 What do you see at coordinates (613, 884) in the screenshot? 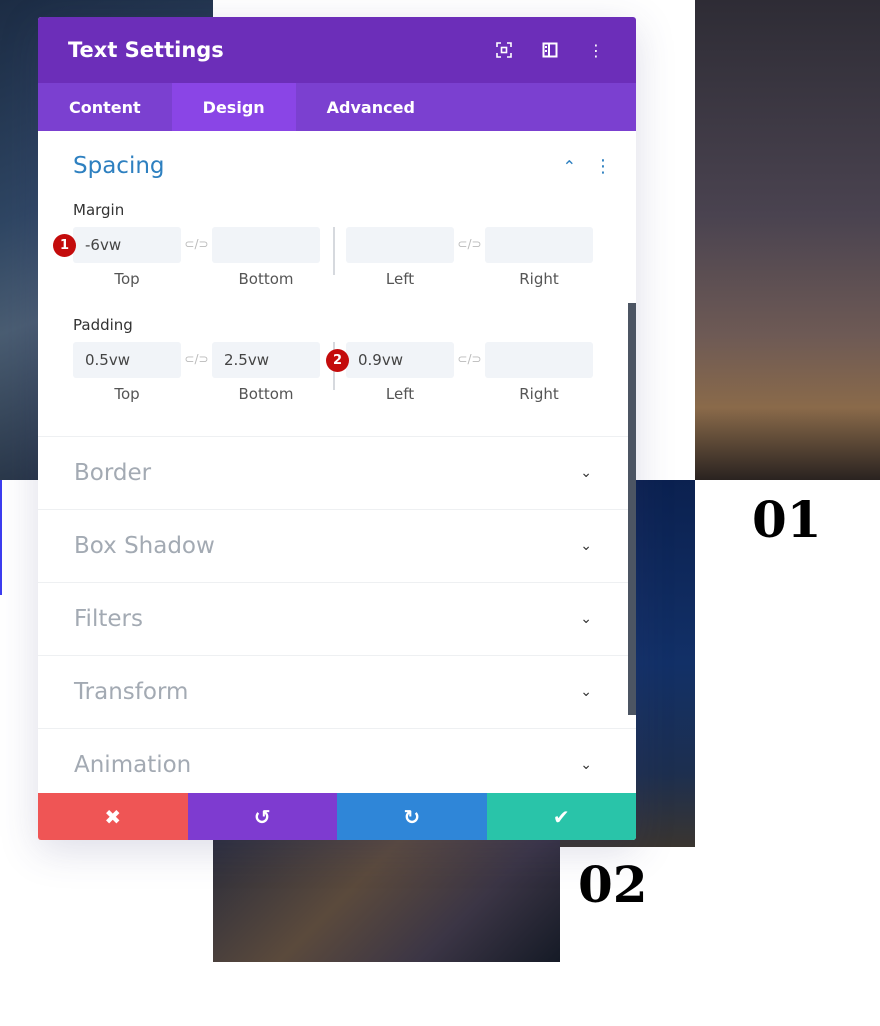
I see `number-label-02: 02` at bounding box center [613, 884].